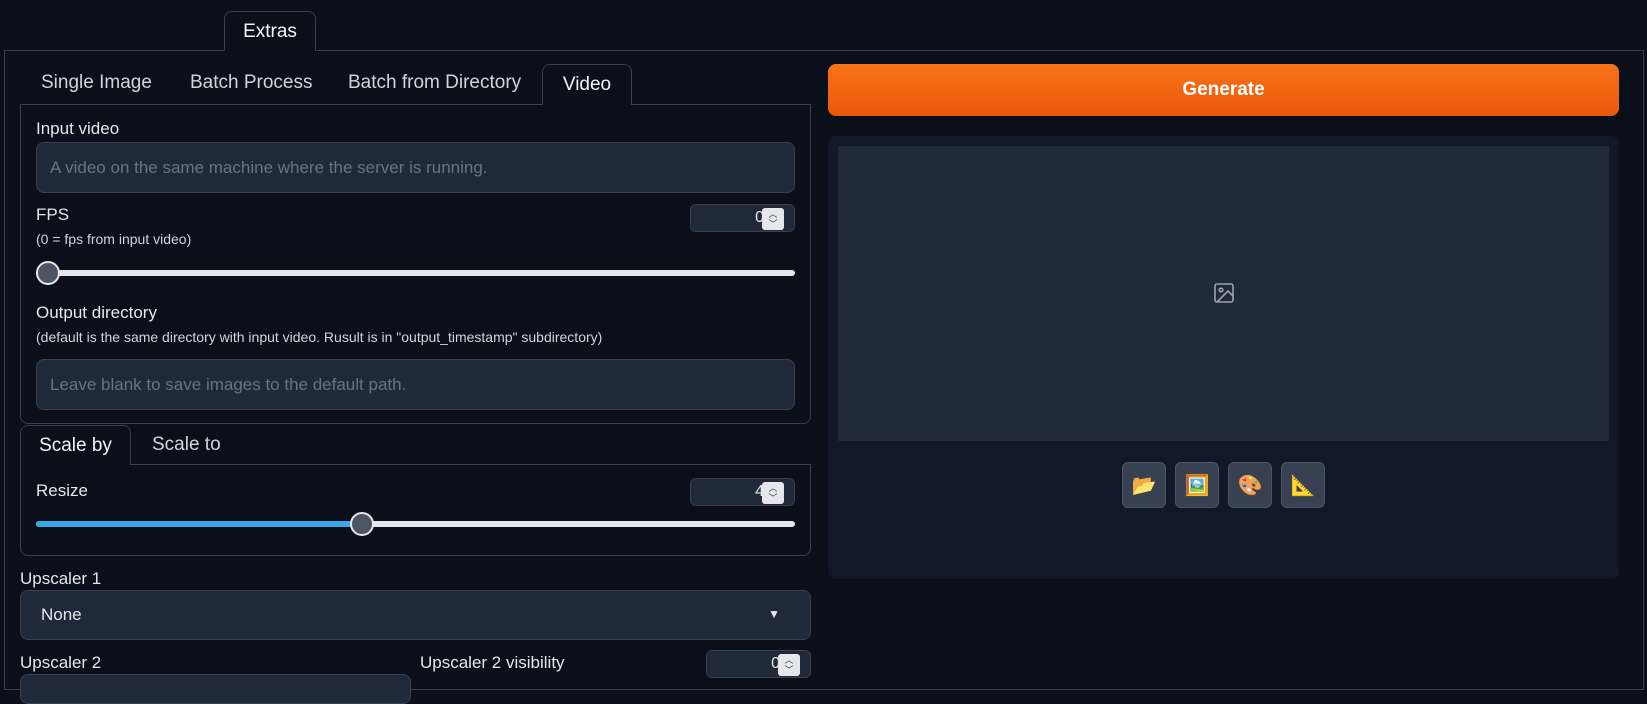 This screenshot has height=704, width=1647. I want to click on tab-extras: Extras, so click(270, 31).